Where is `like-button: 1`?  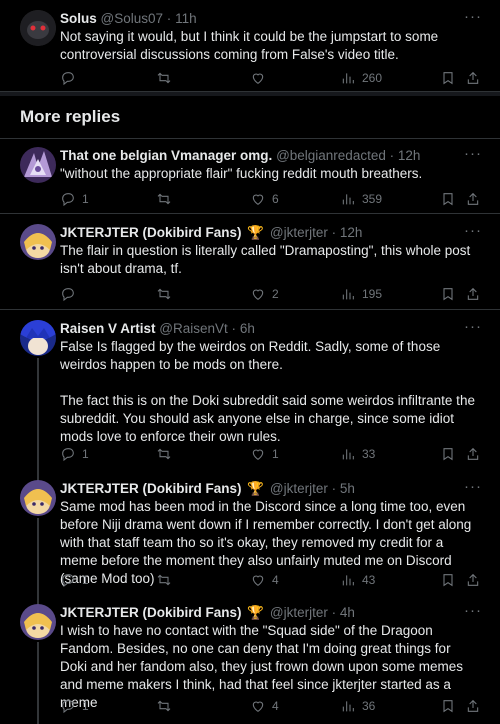
like-button: 1 is located at coordinates (264, 454).